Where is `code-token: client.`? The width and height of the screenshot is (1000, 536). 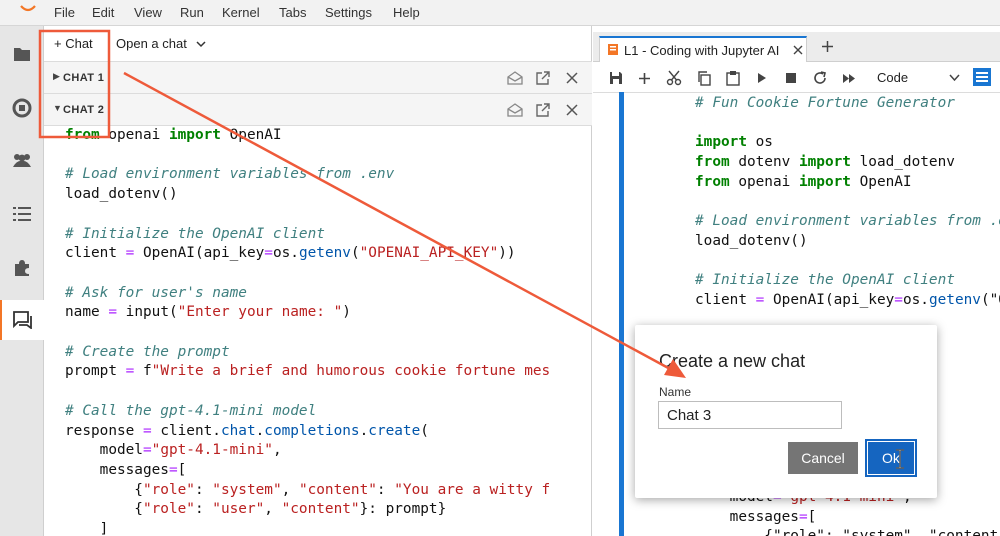
code-token: client. is located at coordinates (186, 430).